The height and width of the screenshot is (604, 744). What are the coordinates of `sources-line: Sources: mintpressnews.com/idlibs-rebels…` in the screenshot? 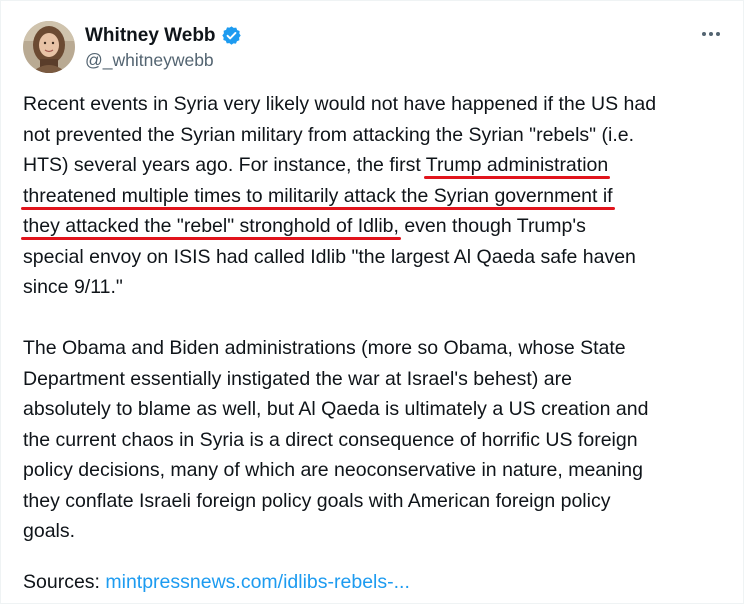 It's located at (216, 582).